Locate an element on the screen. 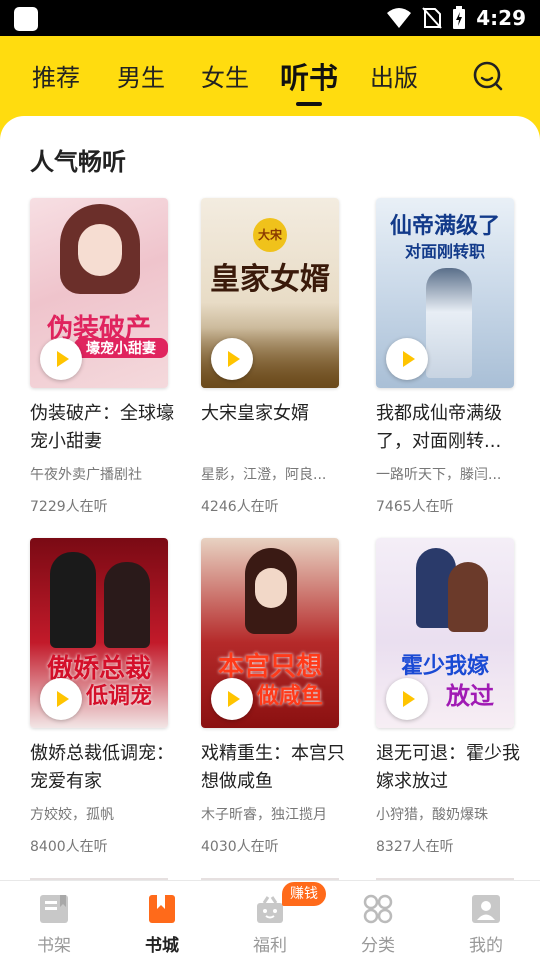 Image resolution: width=540 pixels, height=960 pixels. nav-label: 书城 is located at coordinates (162, 946).